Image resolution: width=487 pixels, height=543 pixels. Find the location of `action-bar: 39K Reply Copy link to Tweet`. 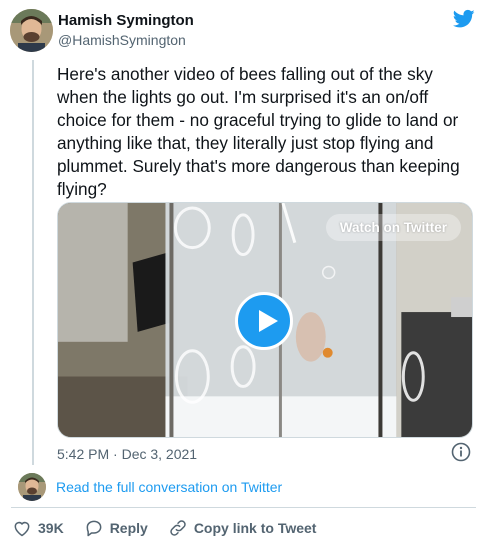

action-bar: 39K Reply Copy link to Tweet is located at coordinates (174, 528).